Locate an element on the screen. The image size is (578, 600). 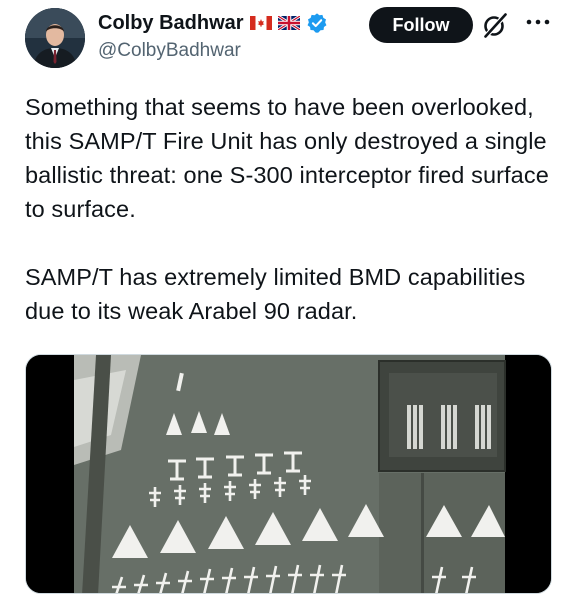
uk-flag-icon is located at coordinates (288, 23).